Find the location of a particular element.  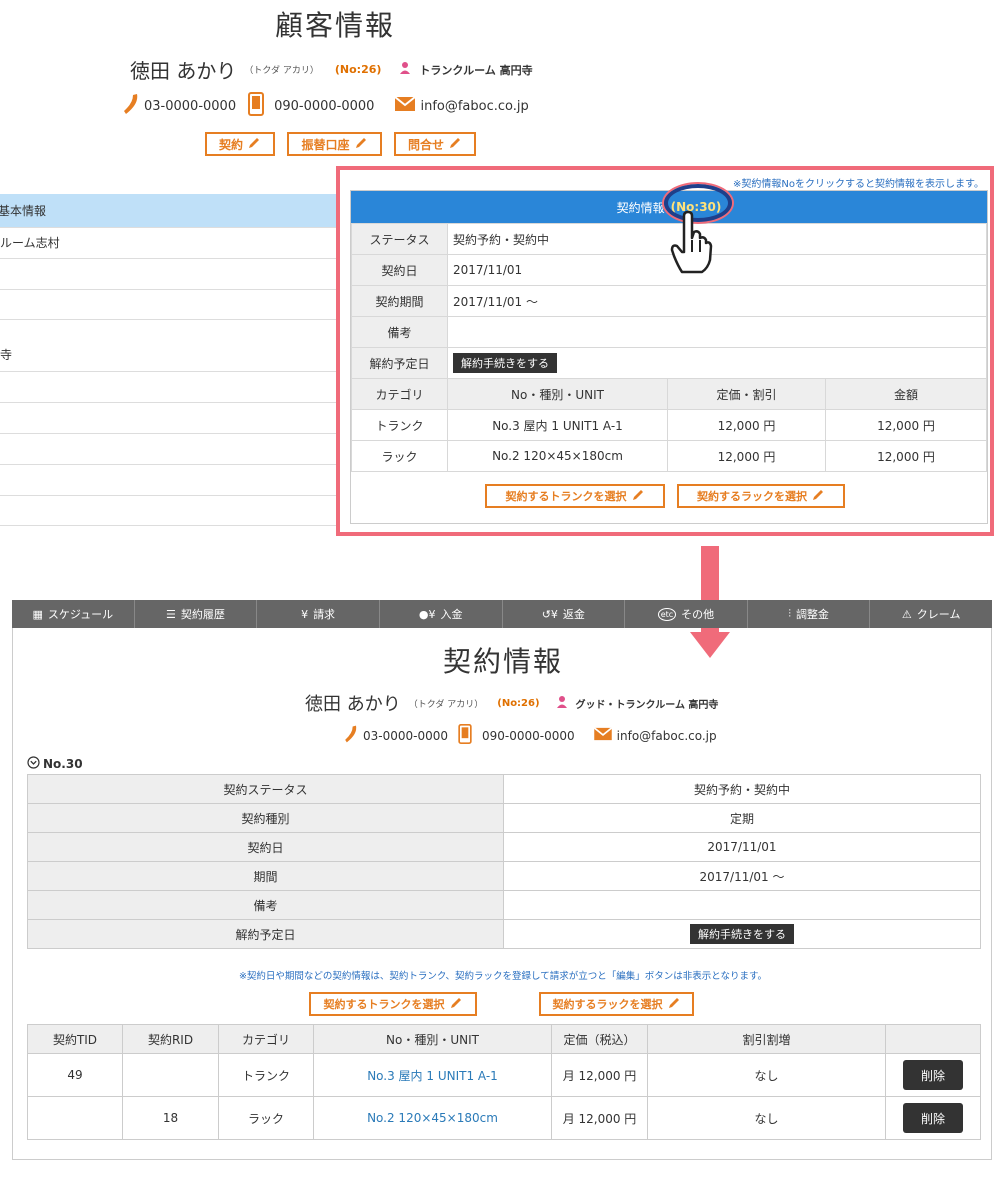

toolbar-label: その他 is located at coordinates (698, 614).